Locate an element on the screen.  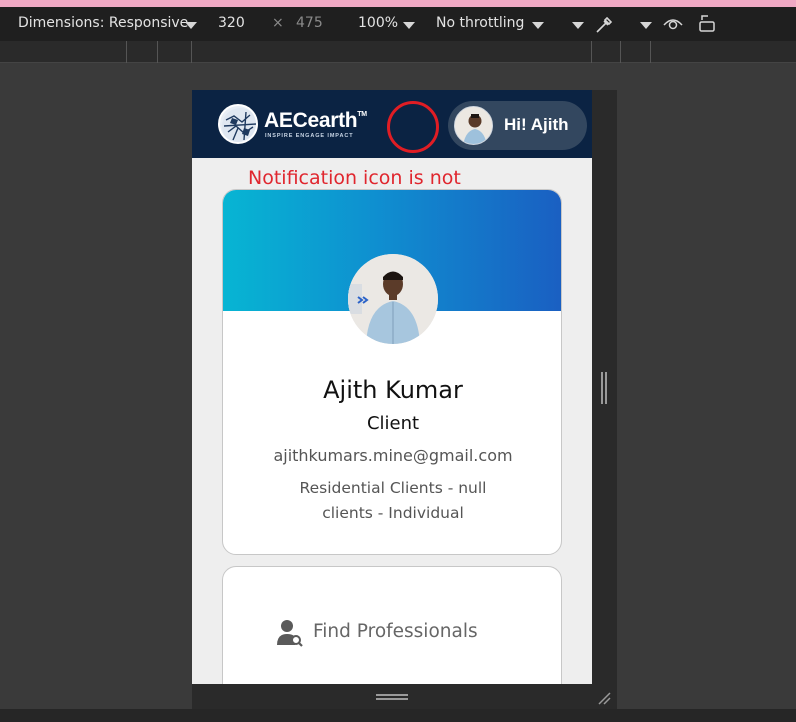
brand-tagline: INSPIRE ENGAGE IMPACT is located at coordinates (309, 136).